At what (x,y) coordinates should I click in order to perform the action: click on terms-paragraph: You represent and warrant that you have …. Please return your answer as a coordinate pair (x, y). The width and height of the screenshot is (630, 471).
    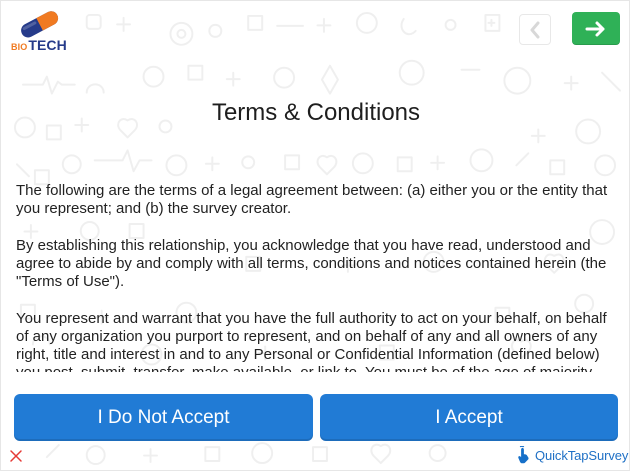
    Looking at the image, I should click on (311, 341).